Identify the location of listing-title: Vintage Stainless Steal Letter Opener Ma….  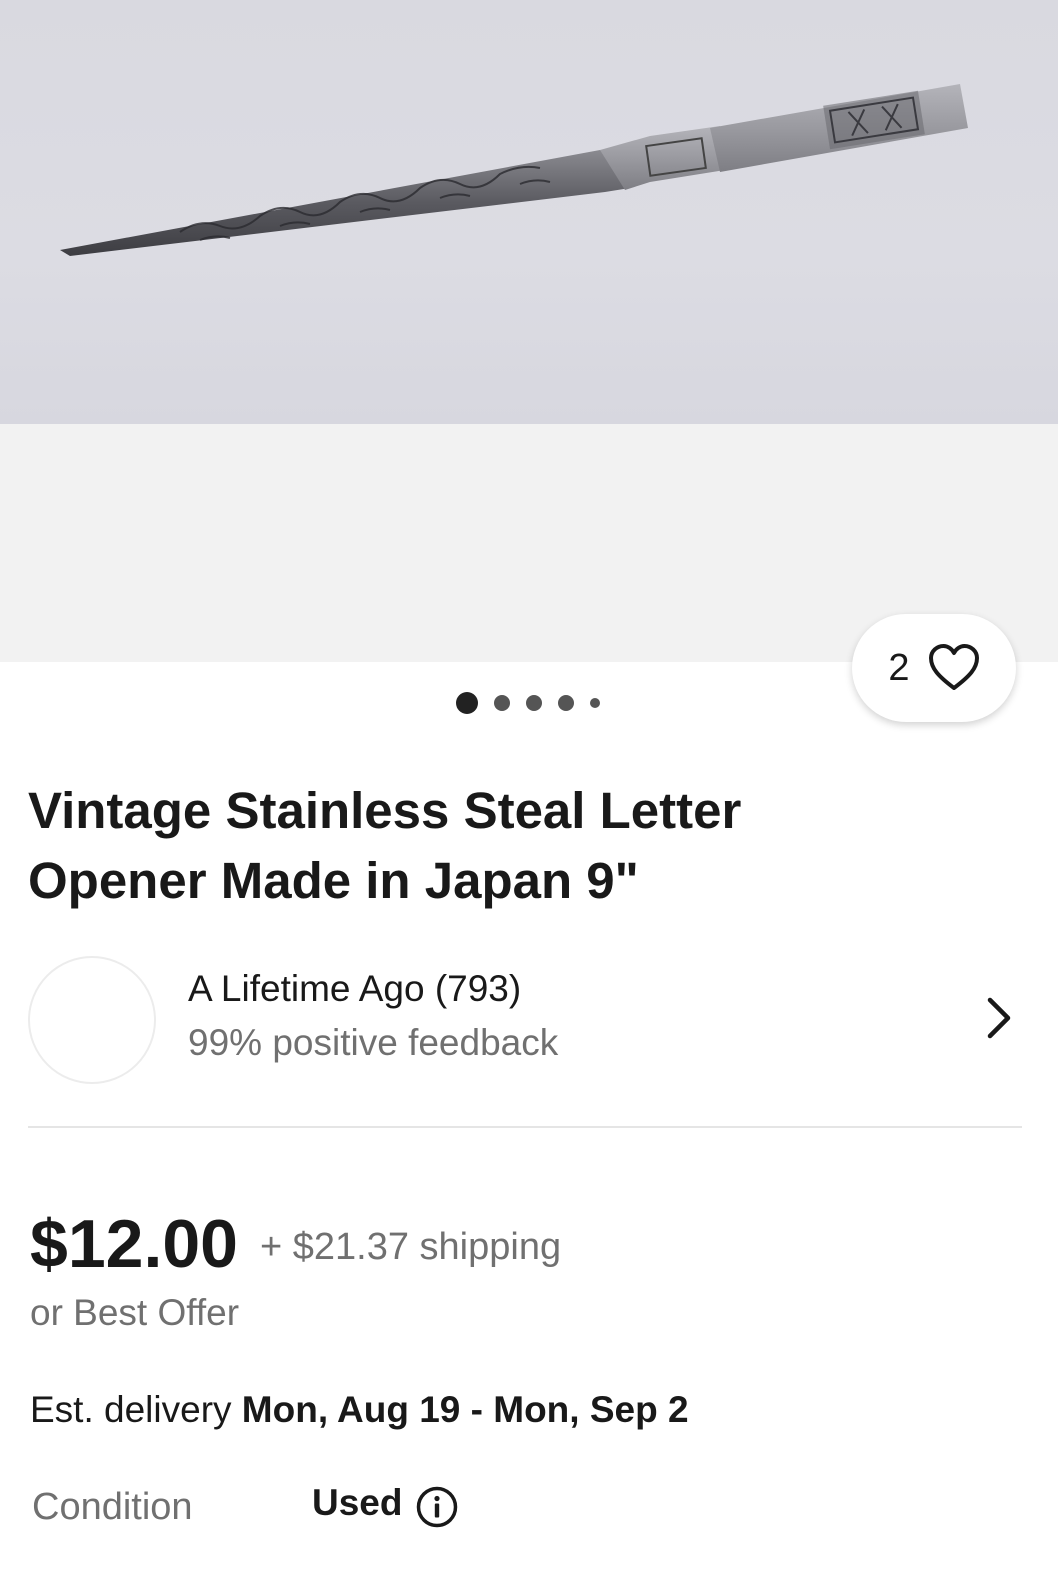
(385, 845).